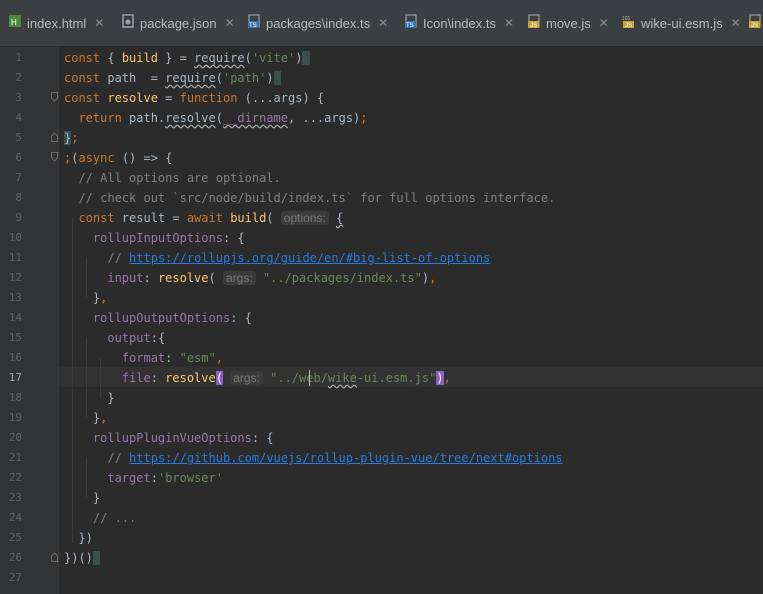 This screenshot has height=594, width=763. I want to click on line-number: 26, so click(15, 557).